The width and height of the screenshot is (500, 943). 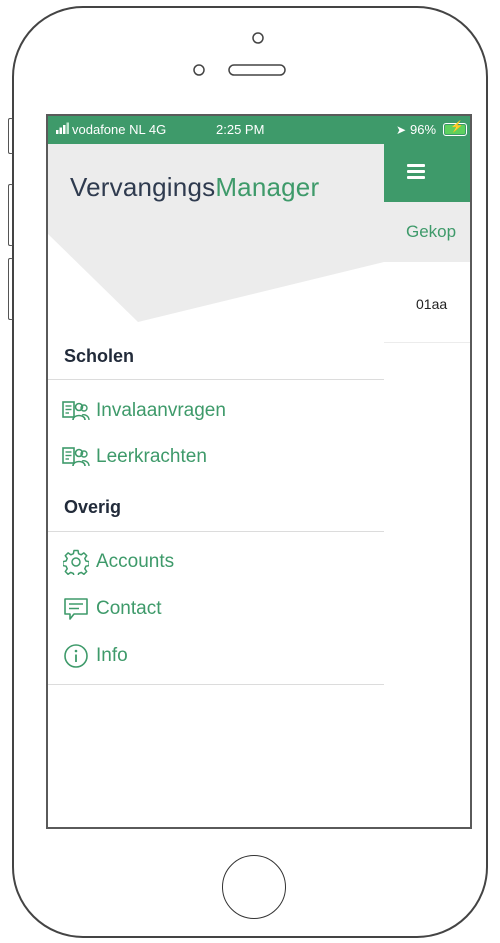 What do you see at coordinates (112, 655) in the screenshot?
I see `menu-item-label: Info` at bounding box center [112, 655].